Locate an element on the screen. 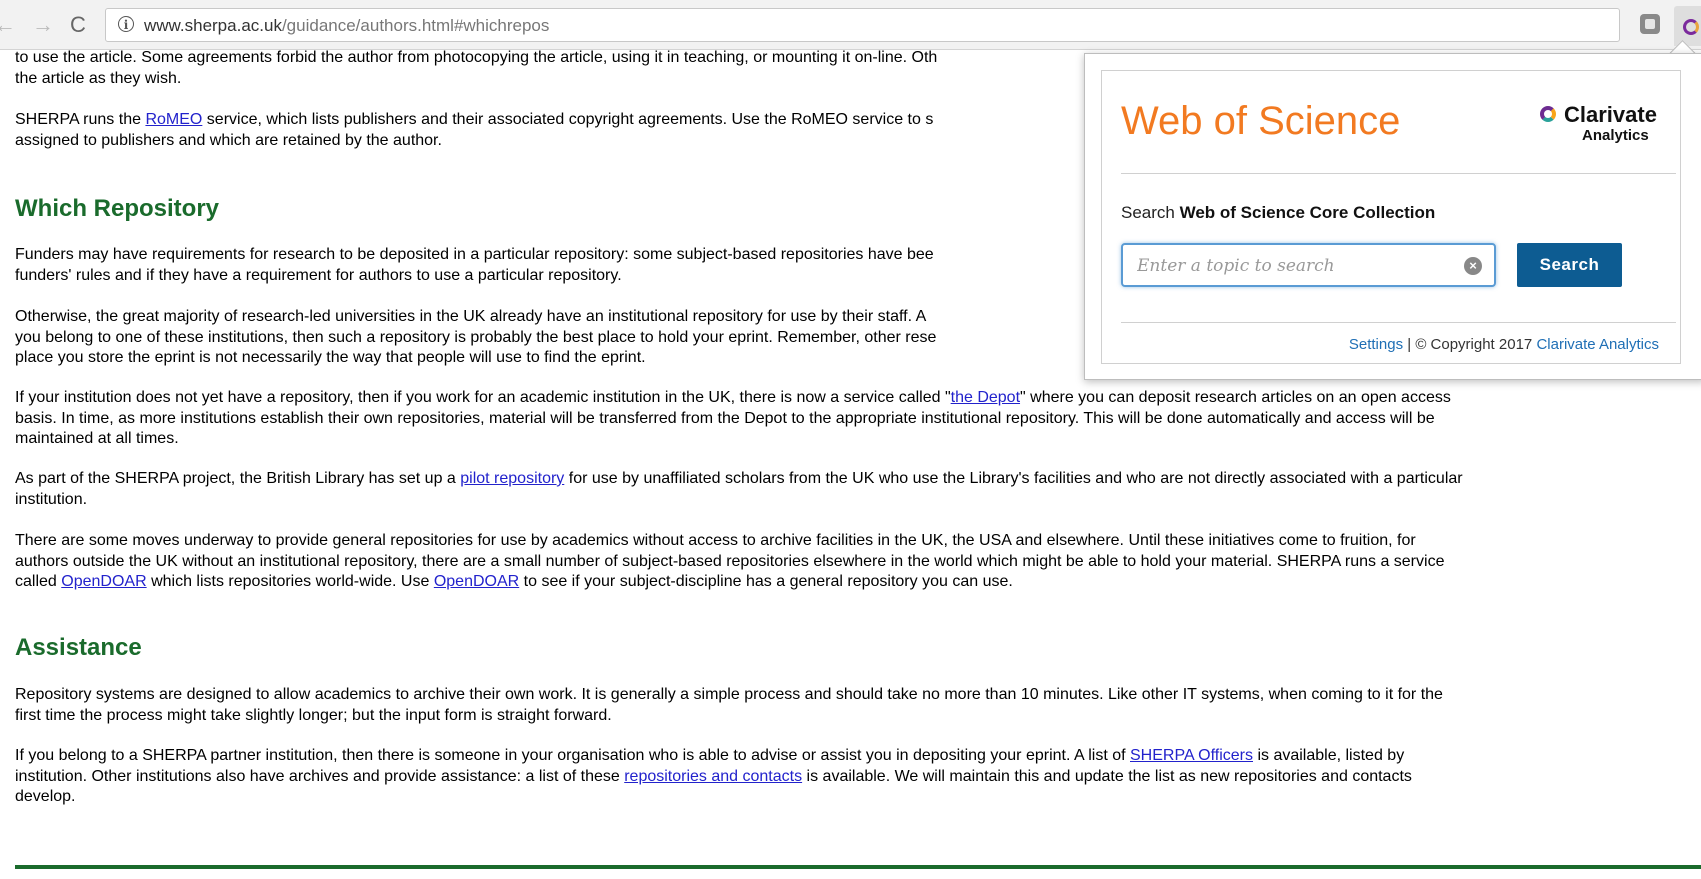 This screenshot has width=1701, height=879. intro-p2-a: SHERPA runs the is located at coordinates (80, 119).